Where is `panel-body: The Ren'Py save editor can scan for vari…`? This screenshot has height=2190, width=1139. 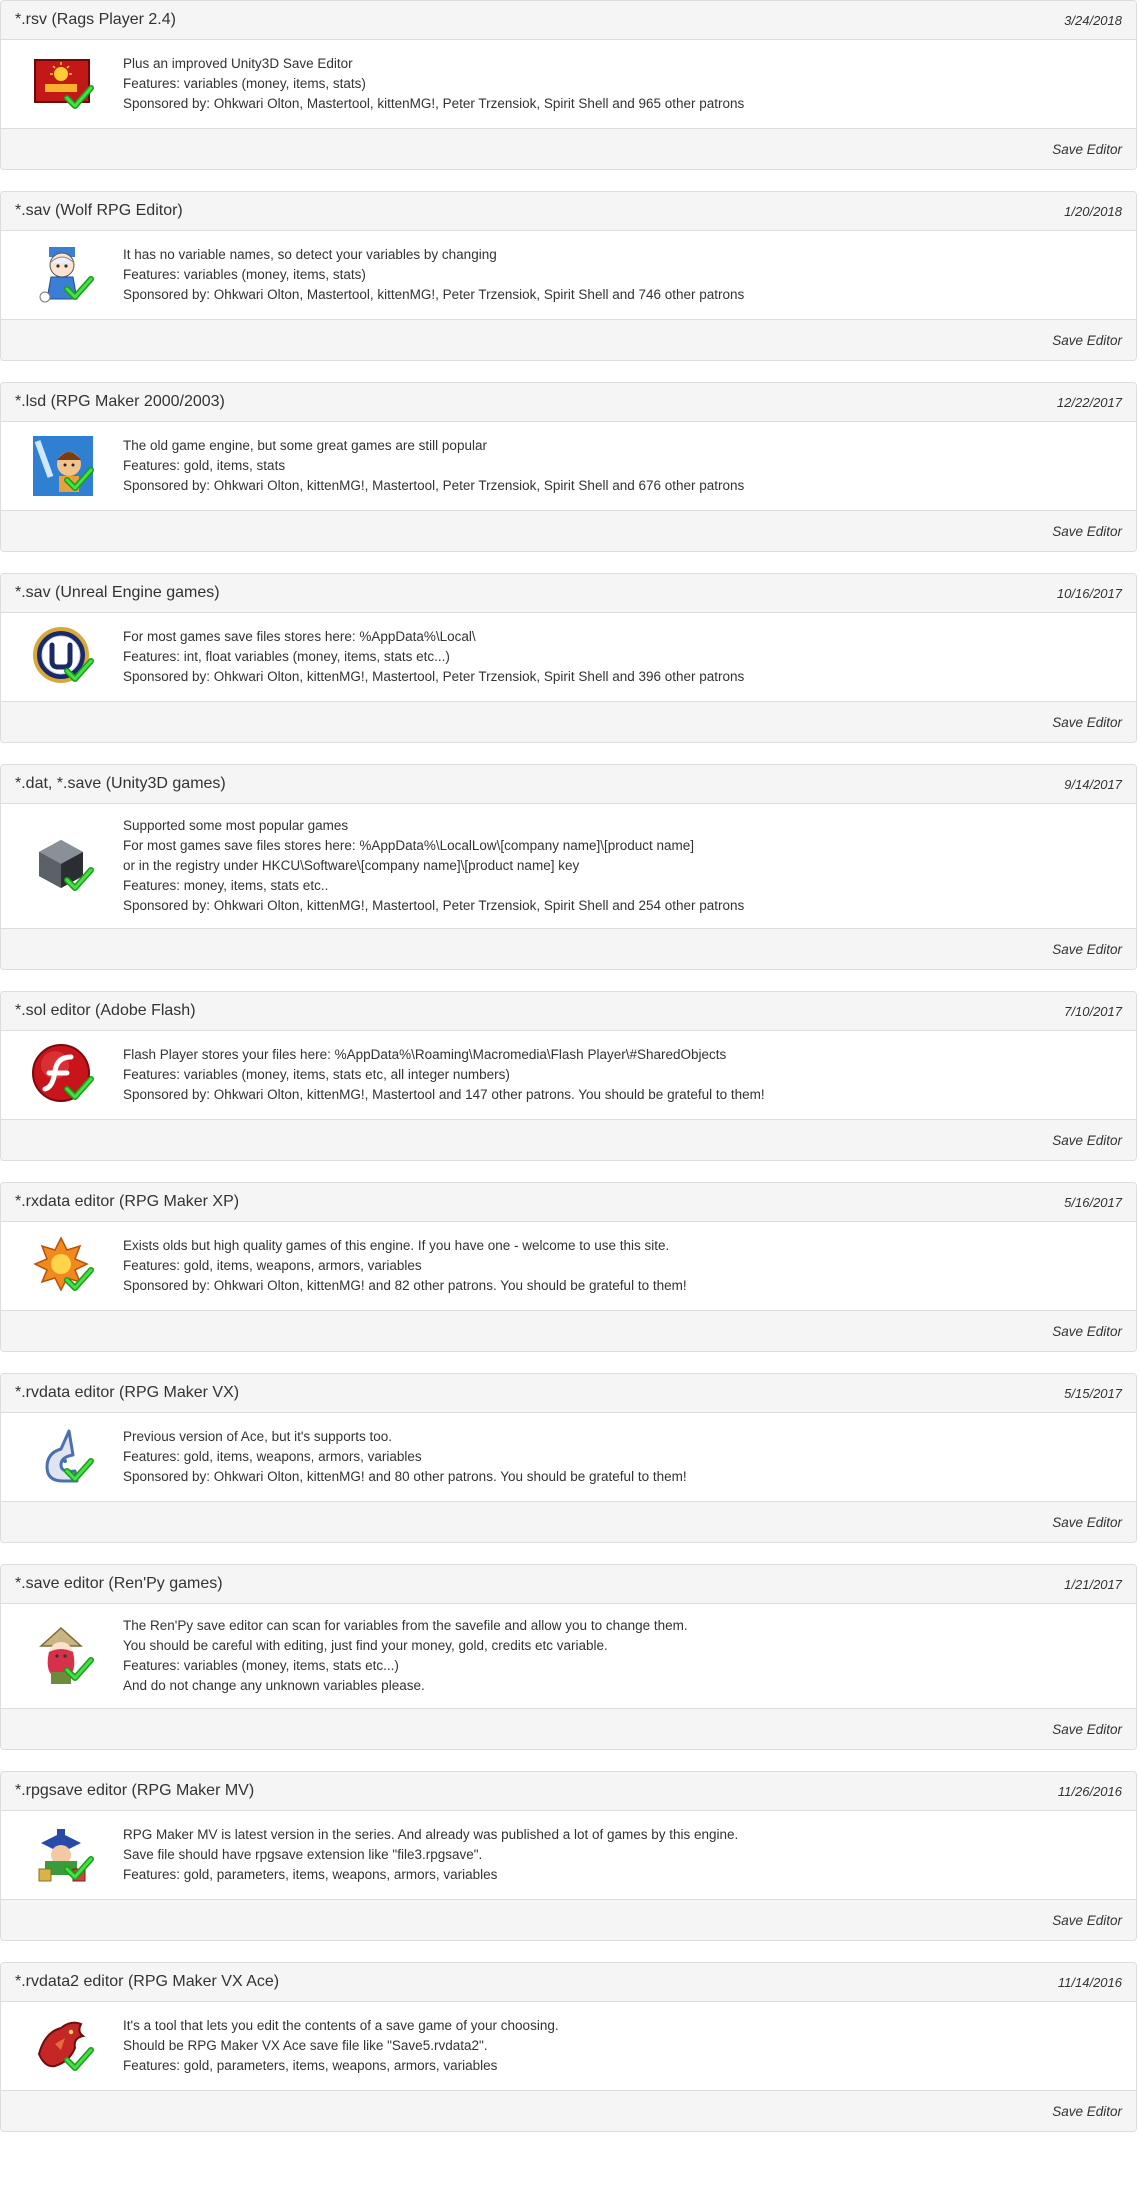 panel-body: The Ren'Py save editor can scan for vari… is located at coordinates (568, 1656).